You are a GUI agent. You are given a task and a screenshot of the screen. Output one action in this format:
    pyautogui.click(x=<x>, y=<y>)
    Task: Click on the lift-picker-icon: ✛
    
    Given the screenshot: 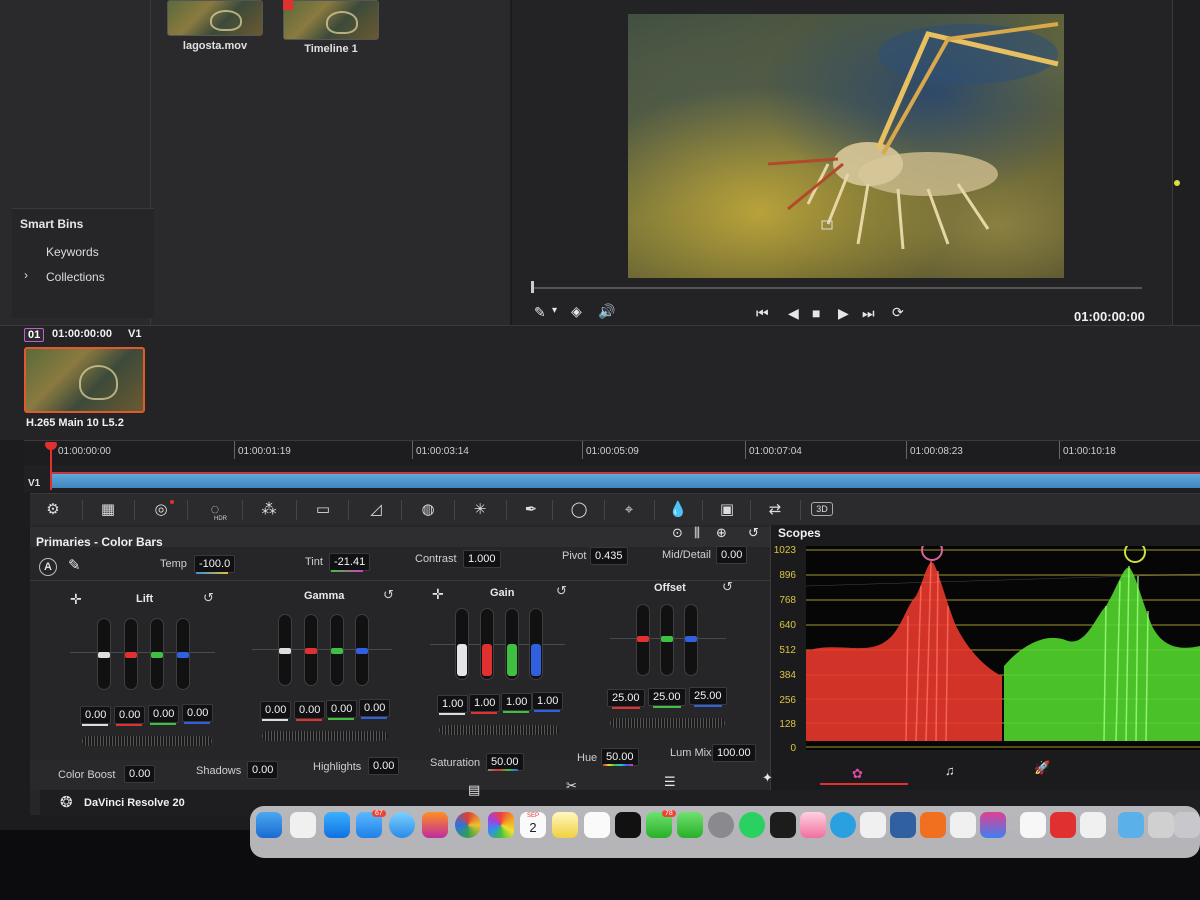 What is the action you would take?
    pyautogui.click(x=76, y=599)
    